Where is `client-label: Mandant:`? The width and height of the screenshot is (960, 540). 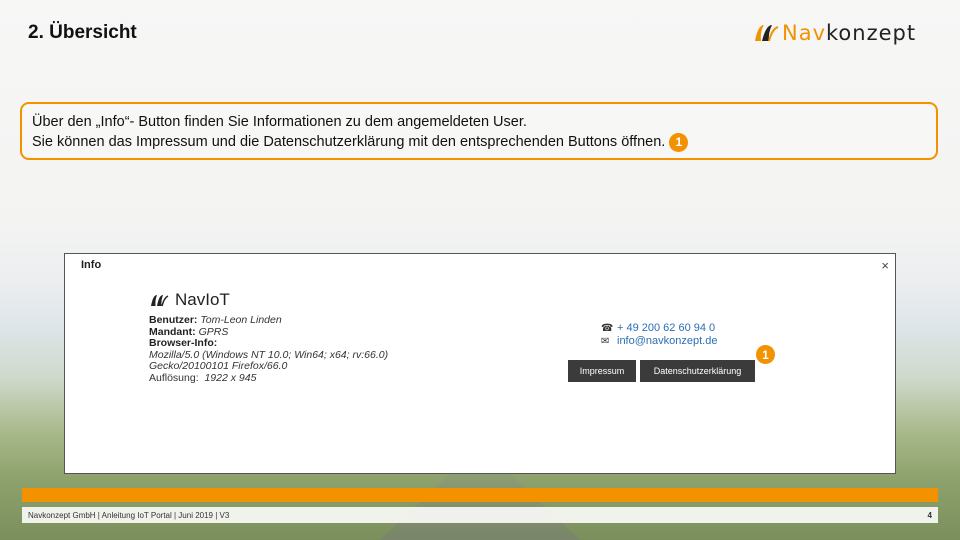
client-label: Mandant: is located at coordinates (172, 331).